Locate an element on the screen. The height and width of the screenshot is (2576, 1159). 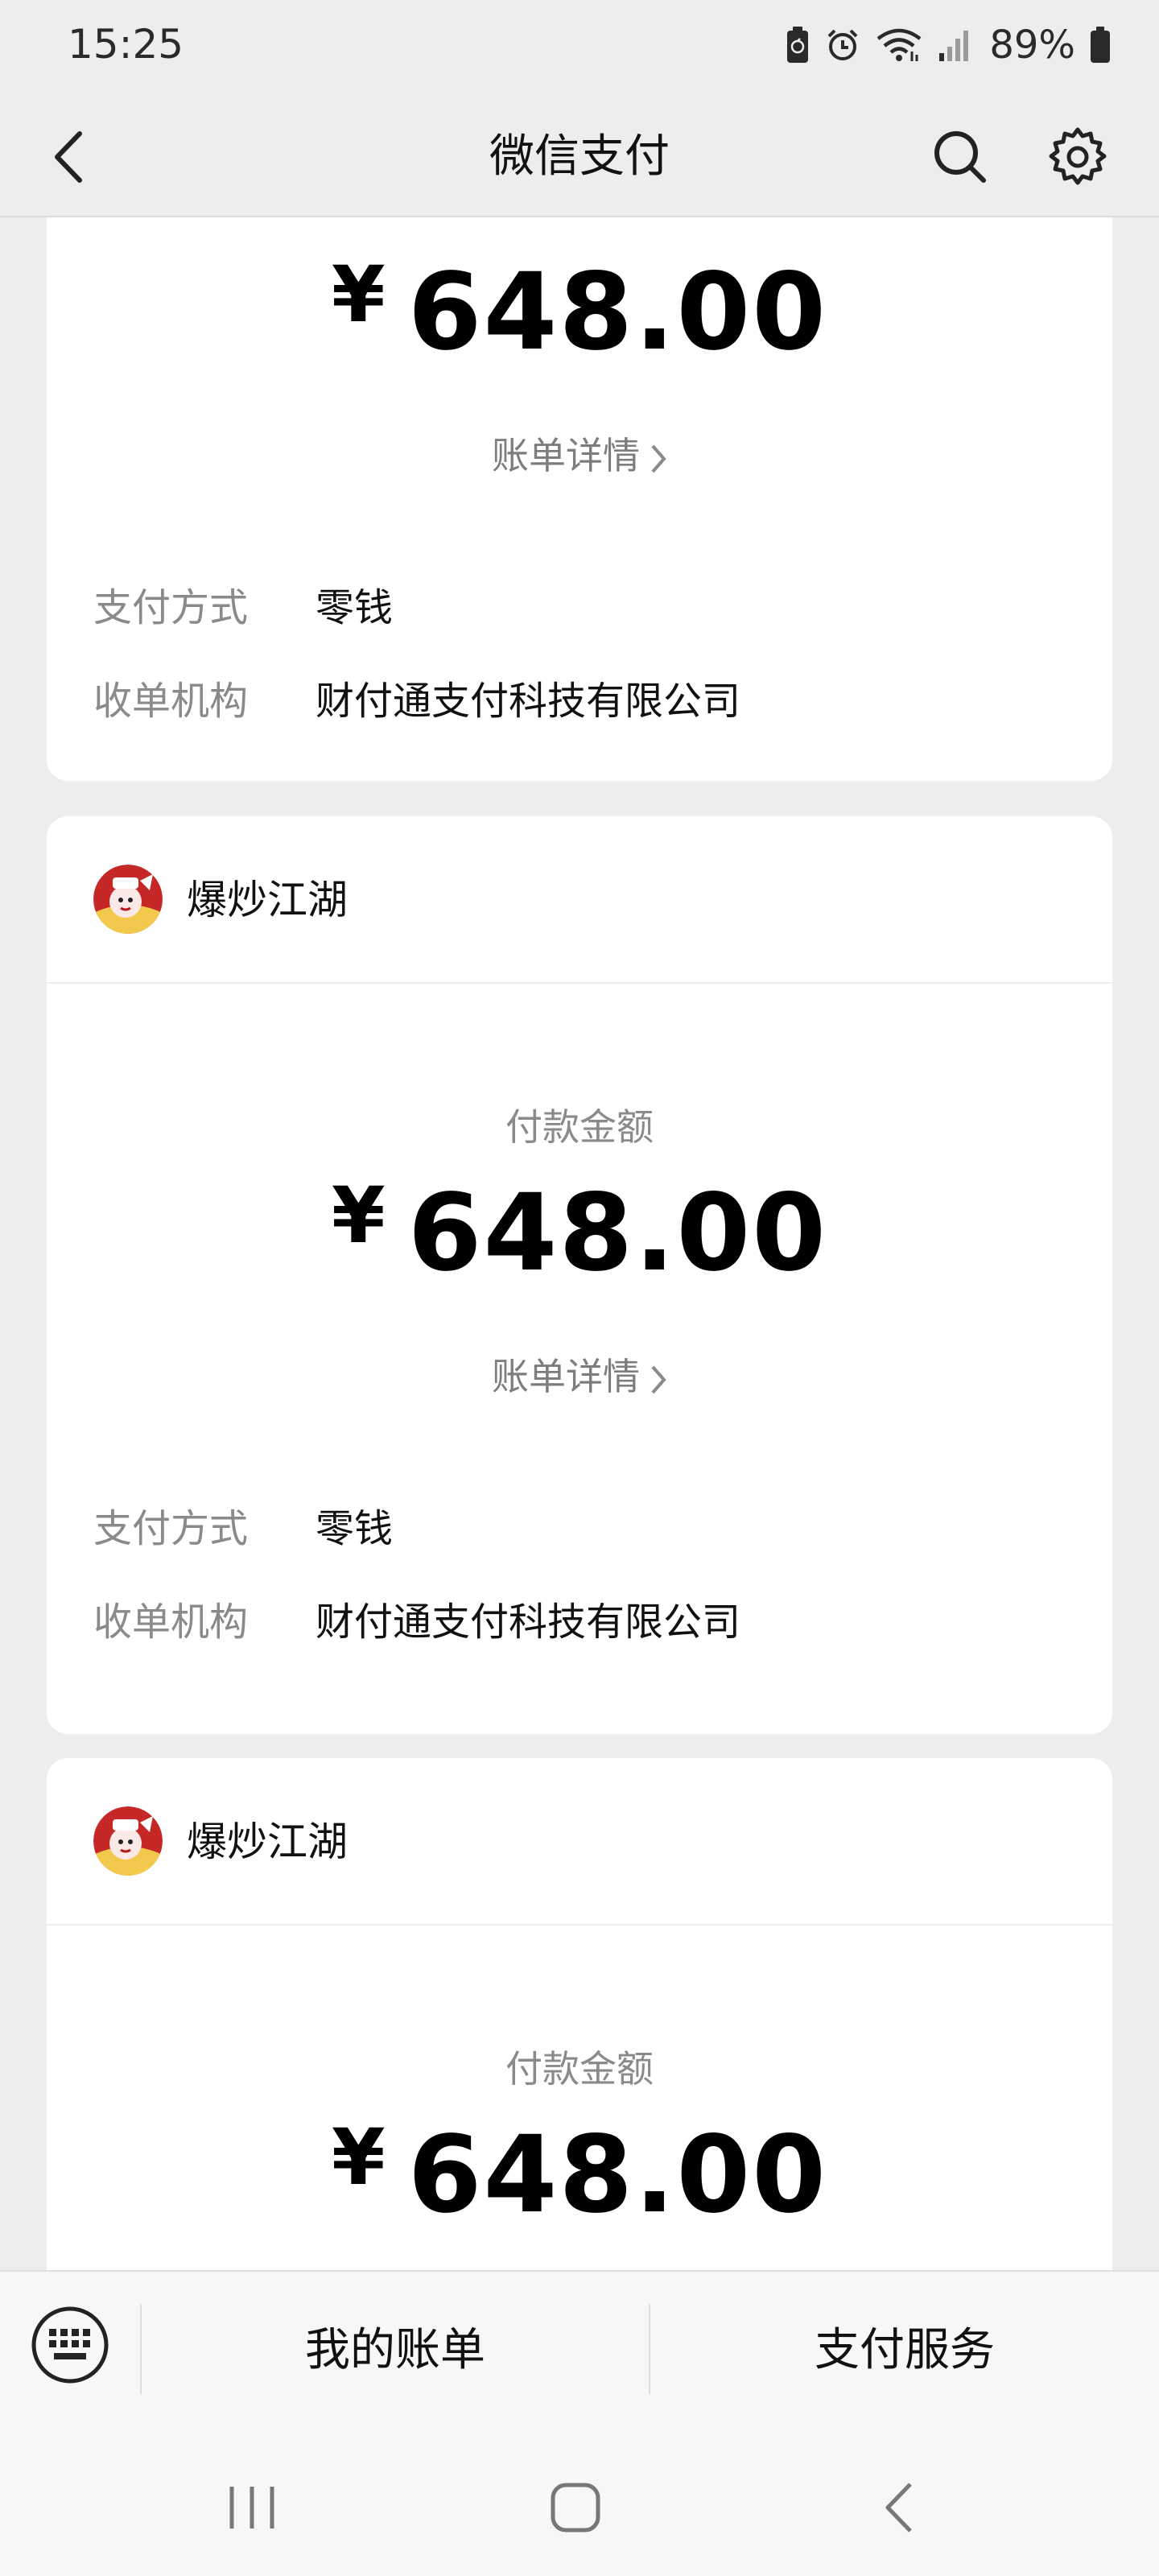
keyboard-toggle-button is located at coordinates (70, 2345).